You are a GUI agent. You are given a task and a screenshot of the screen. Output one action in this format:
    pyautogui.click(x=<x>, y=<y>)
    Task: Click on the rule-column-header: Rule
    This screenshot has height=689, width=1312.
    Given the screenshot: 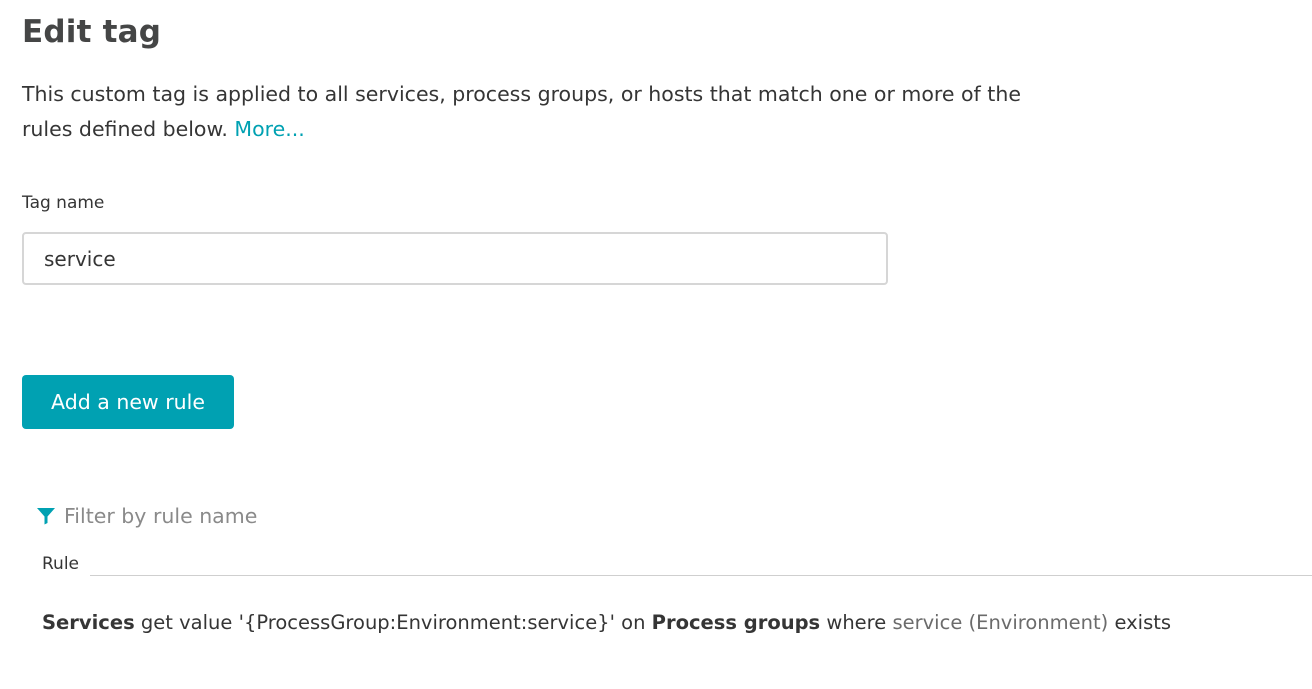 What is the action you would take?
    pyautogui.click(x=61, y=564)
    